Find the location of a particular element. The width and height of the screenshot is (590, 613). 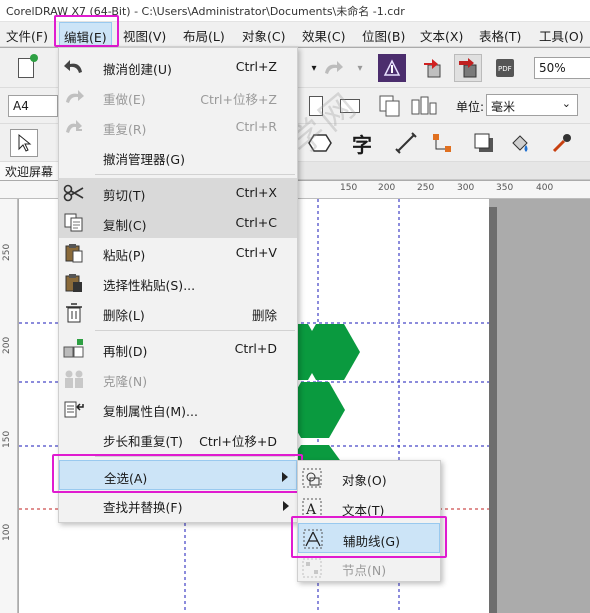

drop-shadow-tool-icon is located at coordinates (484, 143).